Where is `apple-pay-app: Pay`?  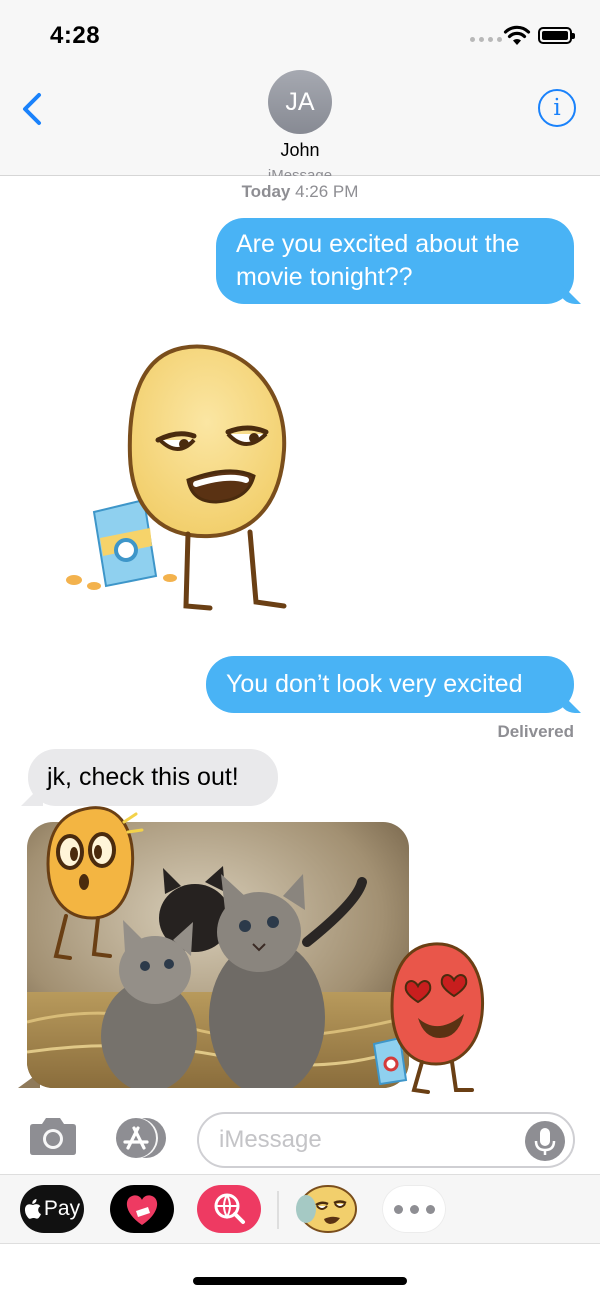 apple-pay-app: Pay is located at coordinates (52, 1209).